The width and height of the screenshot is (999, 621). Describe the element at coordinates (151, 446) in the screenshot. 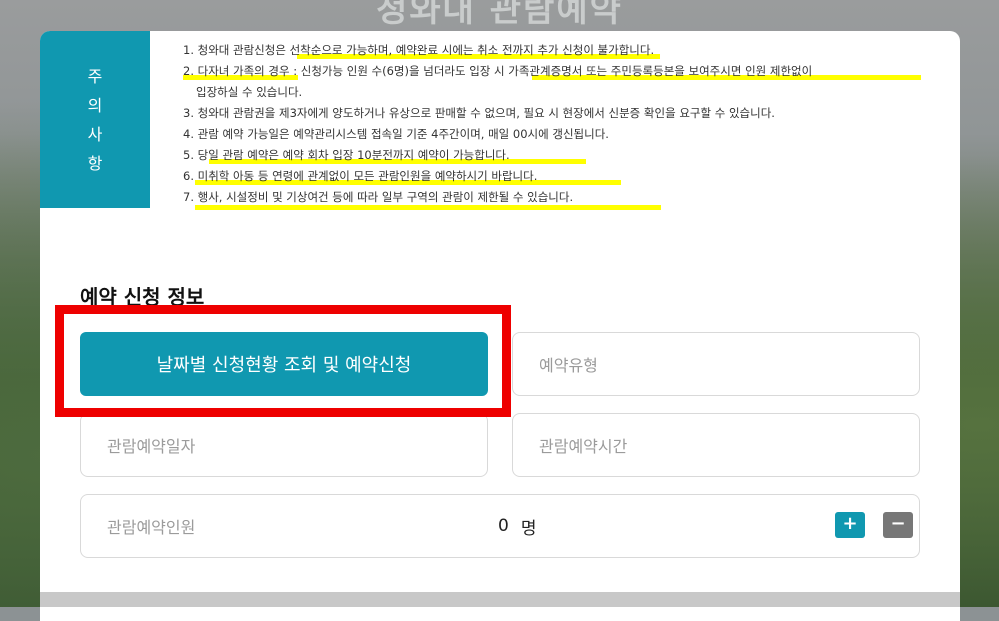

I see `visit-date-placeholder: 관람예약일자` at that location.